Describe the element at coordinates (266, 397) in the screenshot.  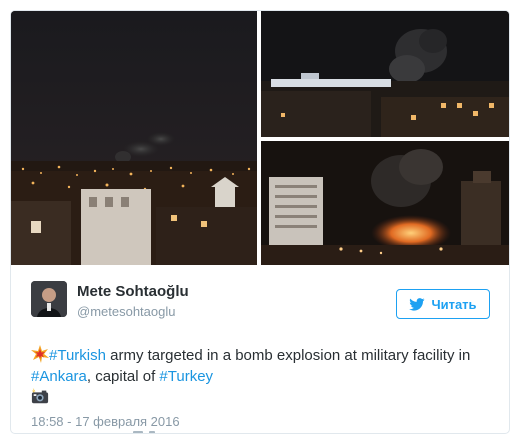
I see `camera-line` at that location.